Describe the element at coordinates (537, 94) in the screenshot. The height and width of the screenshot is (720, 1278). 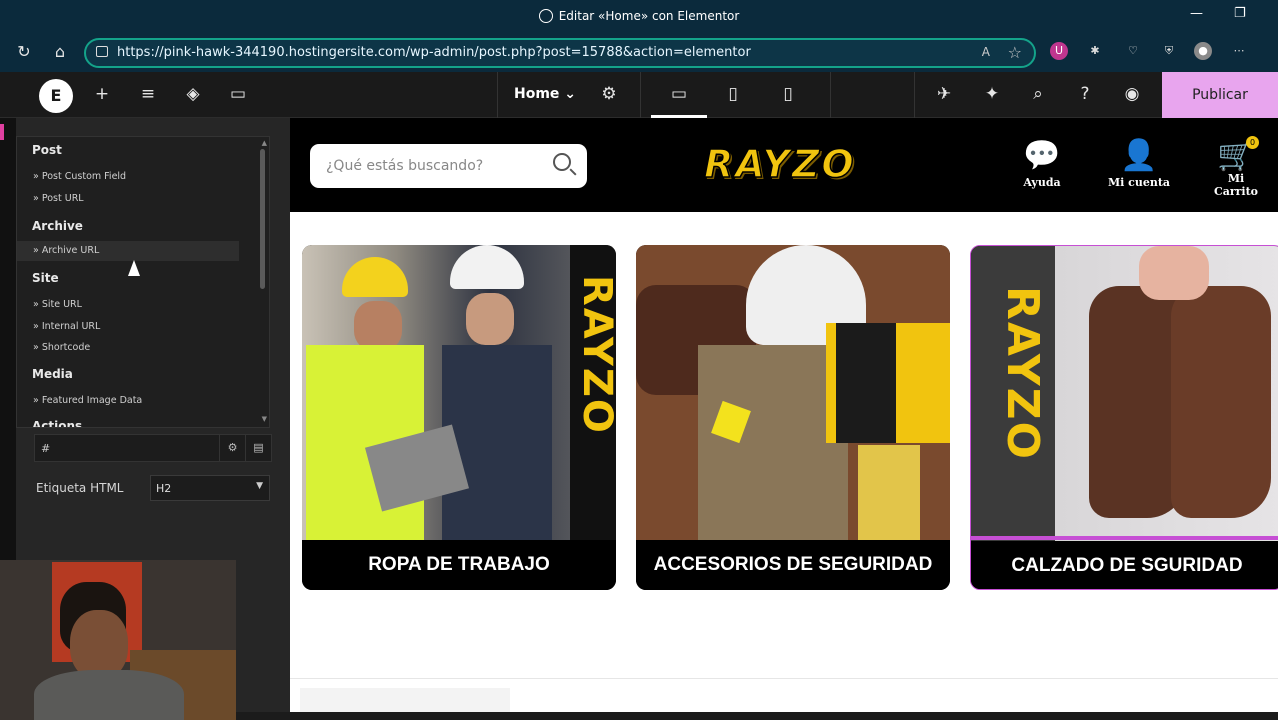
I see `page-name-label: Home` at that location.